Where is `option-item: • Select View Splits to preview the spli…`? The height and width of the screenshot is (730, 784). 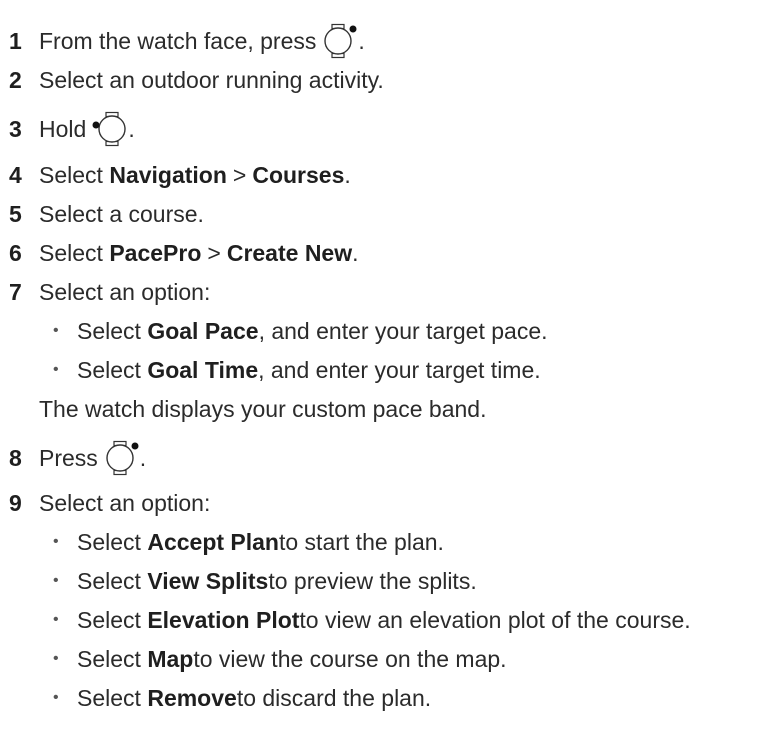 option-item: • Select View Splits to preview the spli… is located at coordinates (265, 580).